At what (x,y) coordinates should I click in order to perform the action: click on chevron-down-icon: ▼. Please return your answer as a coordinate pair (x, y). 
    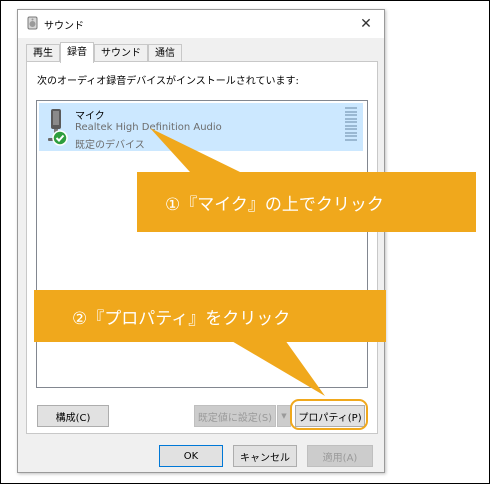
    Looking at the image, I should click on (284, 416).